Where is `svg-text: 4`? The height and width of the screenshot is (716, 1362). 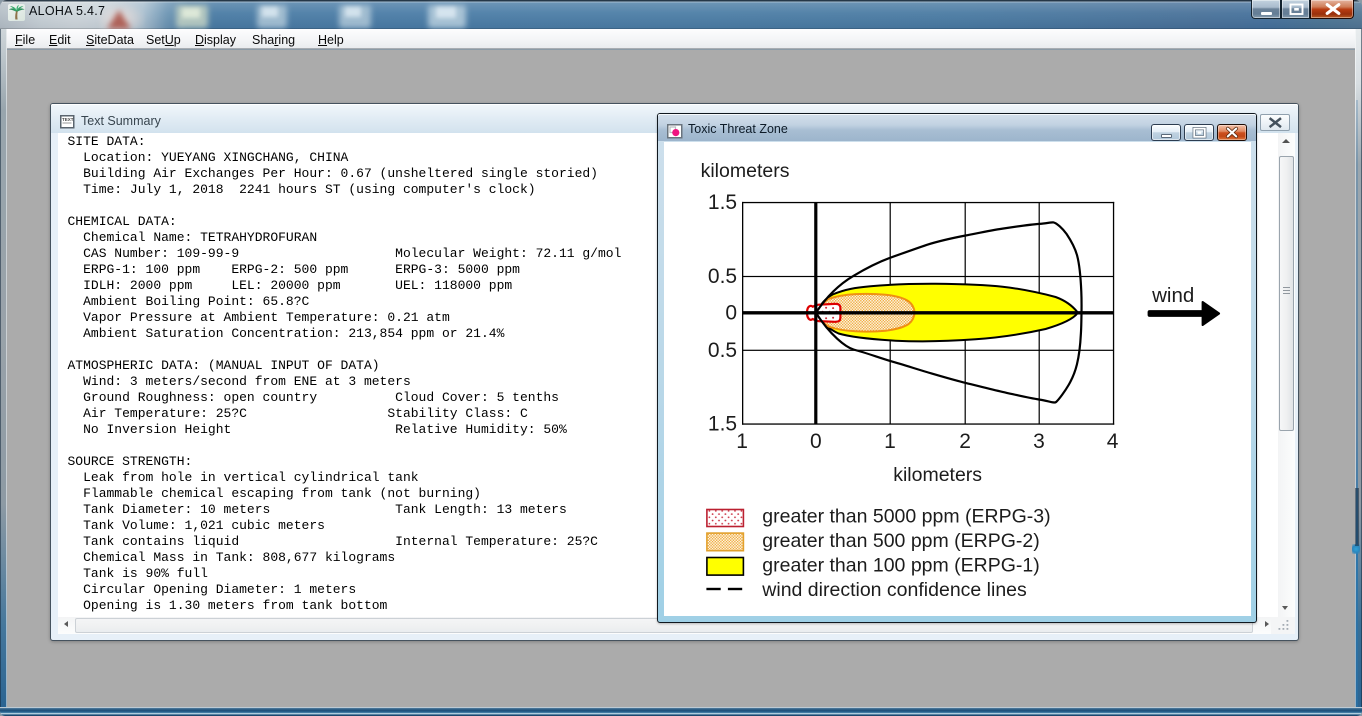 svg-text: 4 is located at coordinates (1113, 441).